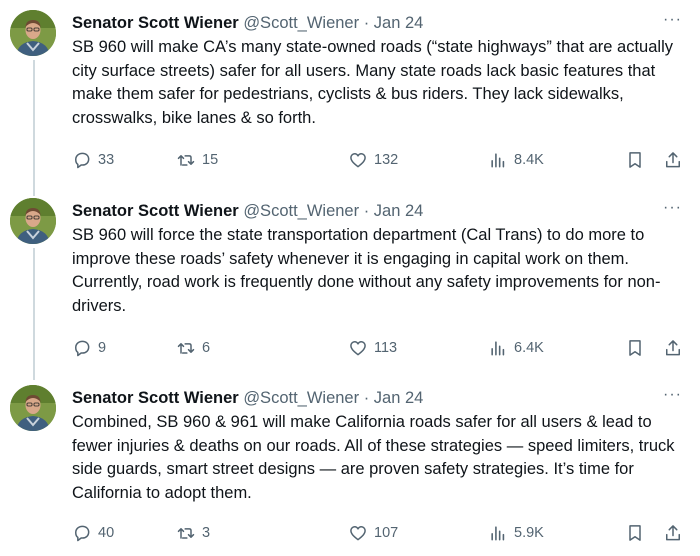 Image resolution: width=700 pixels, height=556 pixels. What do you see at coordinates (197, 160) in the screenshot?
I see `retweet-button: 15` at bounding box center [197, 160].